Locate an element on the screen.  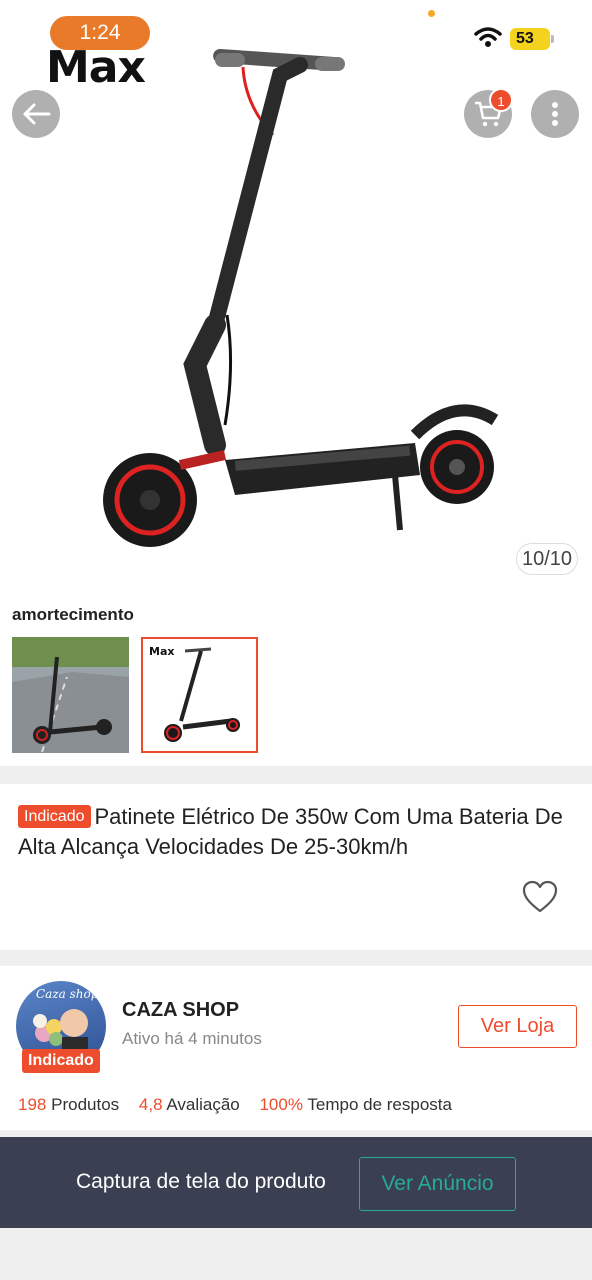
stat-label: Produtos is located at coordinates (85, 1104).